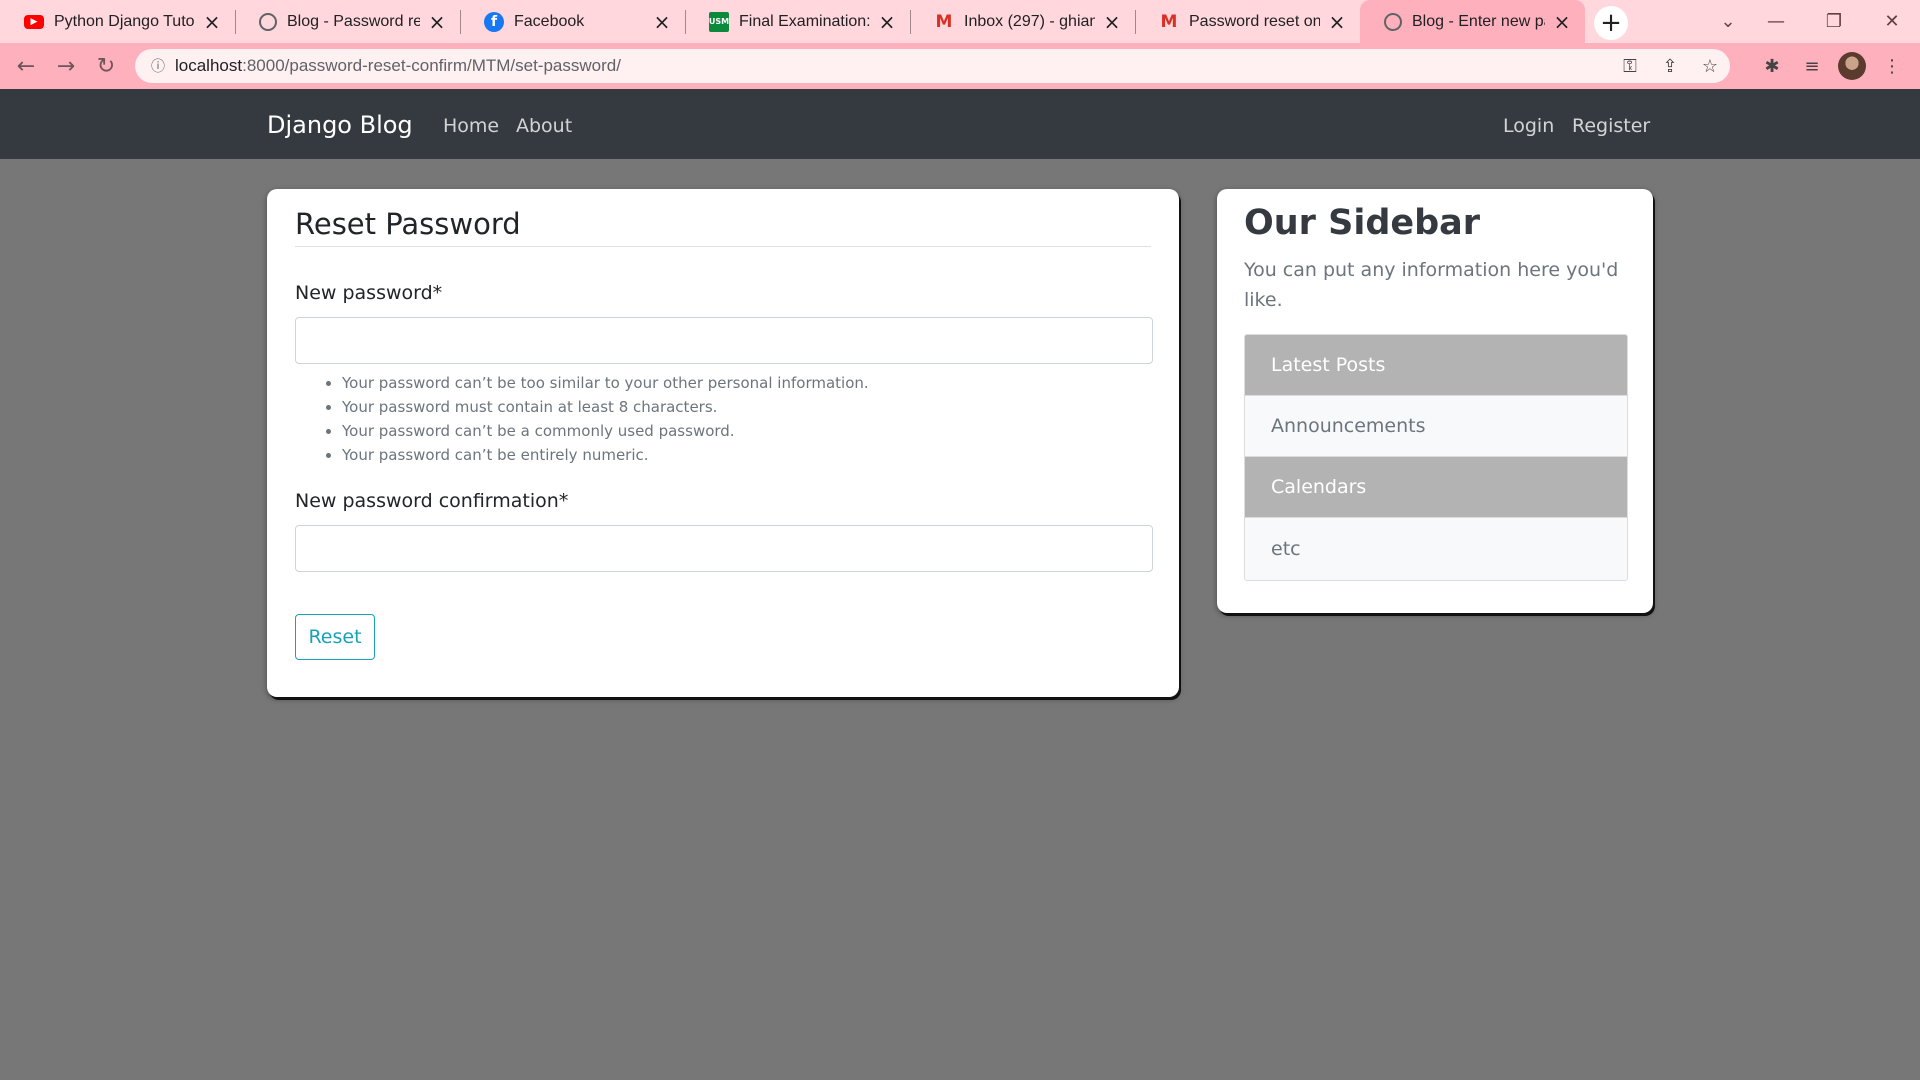  What do you see at coordinates (1812, 66) in the screenshot?
I see `reading-list-icon: ≡` at bounding box center [1812, 66].